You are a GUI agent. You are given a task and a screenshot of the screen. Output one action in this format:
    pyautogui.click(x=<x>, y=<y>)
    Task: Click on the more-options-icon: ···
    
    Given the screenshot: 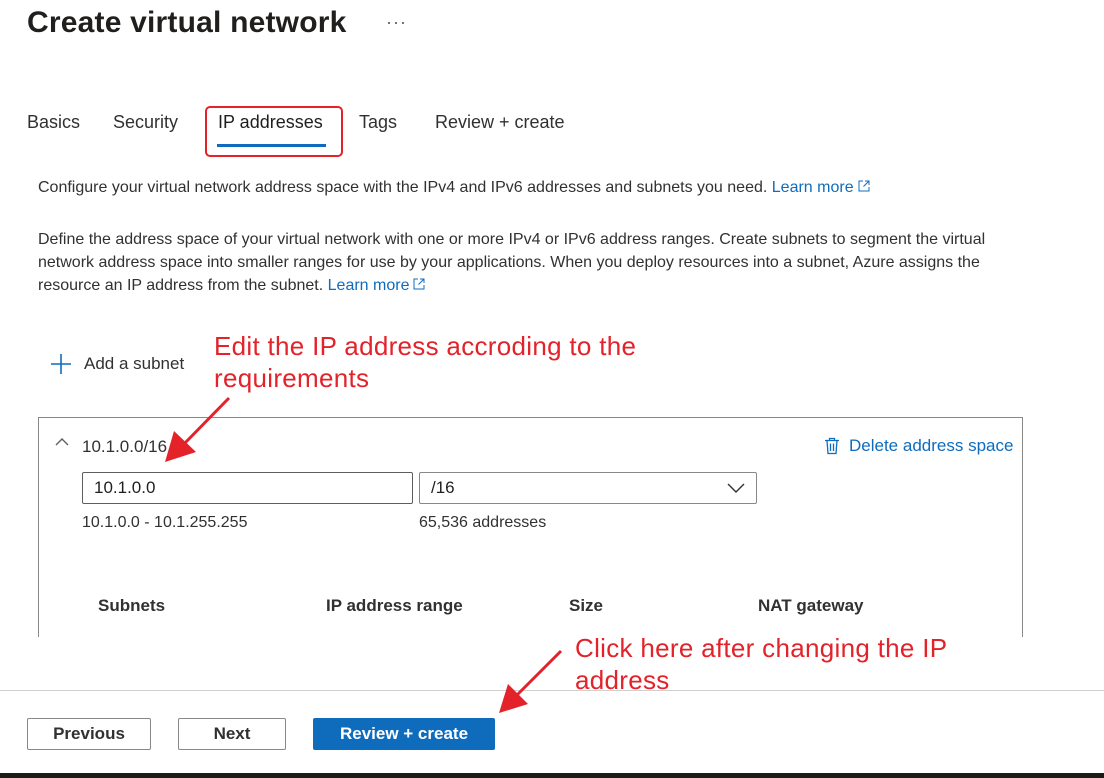 What is the action you would take?
    pyautogui.click(x=396, y=22)
    